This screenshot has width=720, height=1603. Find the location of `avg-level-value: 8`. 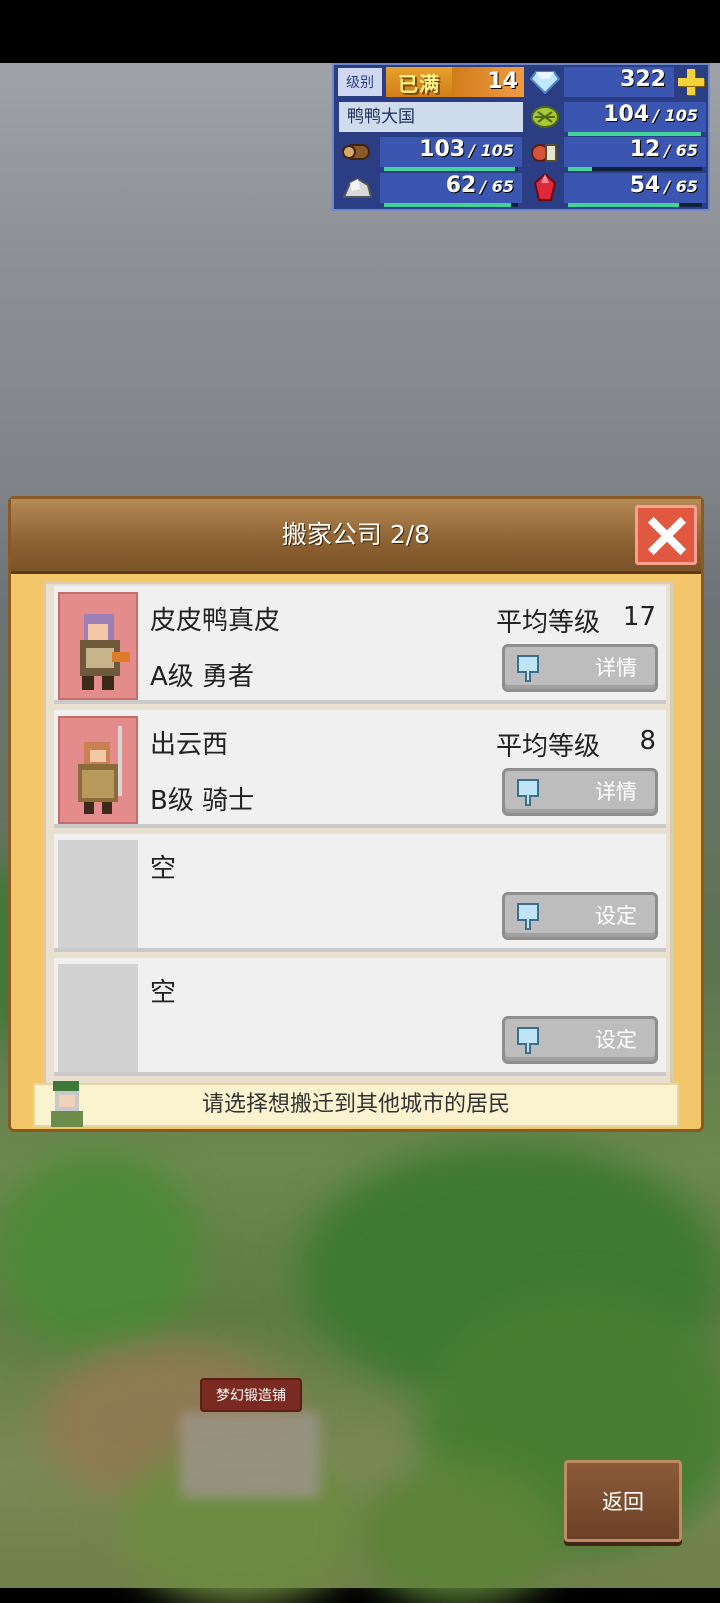

avg-level-value: 8 is located at coordinates (647, 741).